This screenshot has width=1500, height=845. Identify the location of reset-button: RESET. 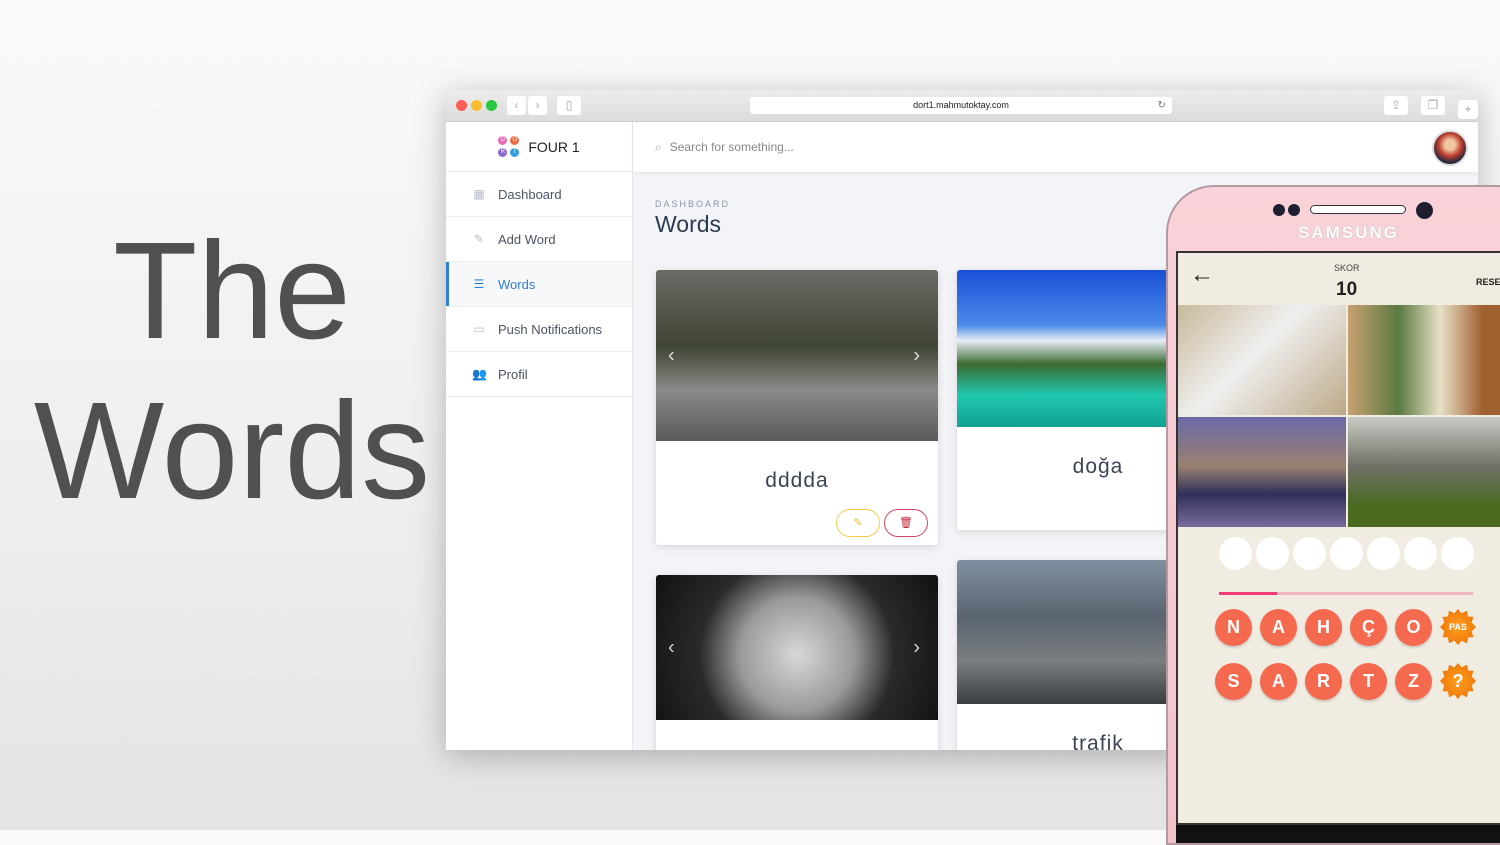
(1488, 282).